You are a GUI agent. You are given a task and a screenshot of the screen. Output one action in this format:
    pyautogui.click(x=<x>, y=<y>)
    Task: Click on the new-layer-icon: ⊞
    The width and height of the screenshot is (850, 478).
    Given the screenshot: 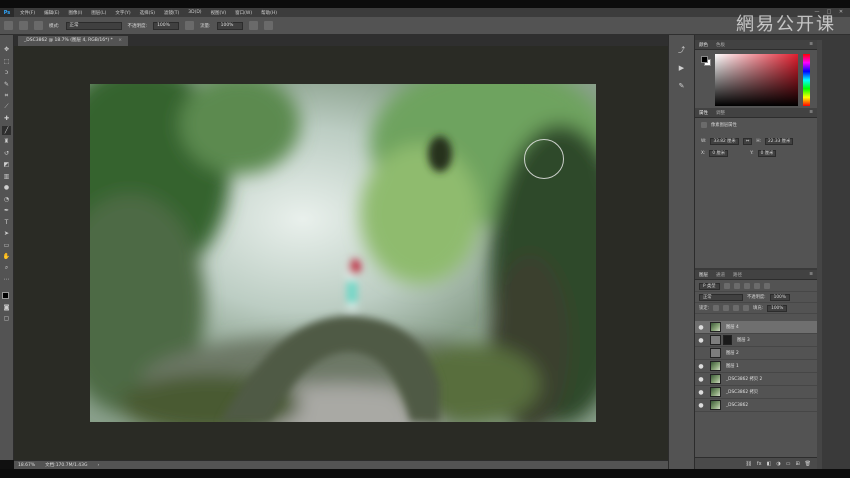 What is the action you would take?
    pyautogui.click(x=797, y=464)
    